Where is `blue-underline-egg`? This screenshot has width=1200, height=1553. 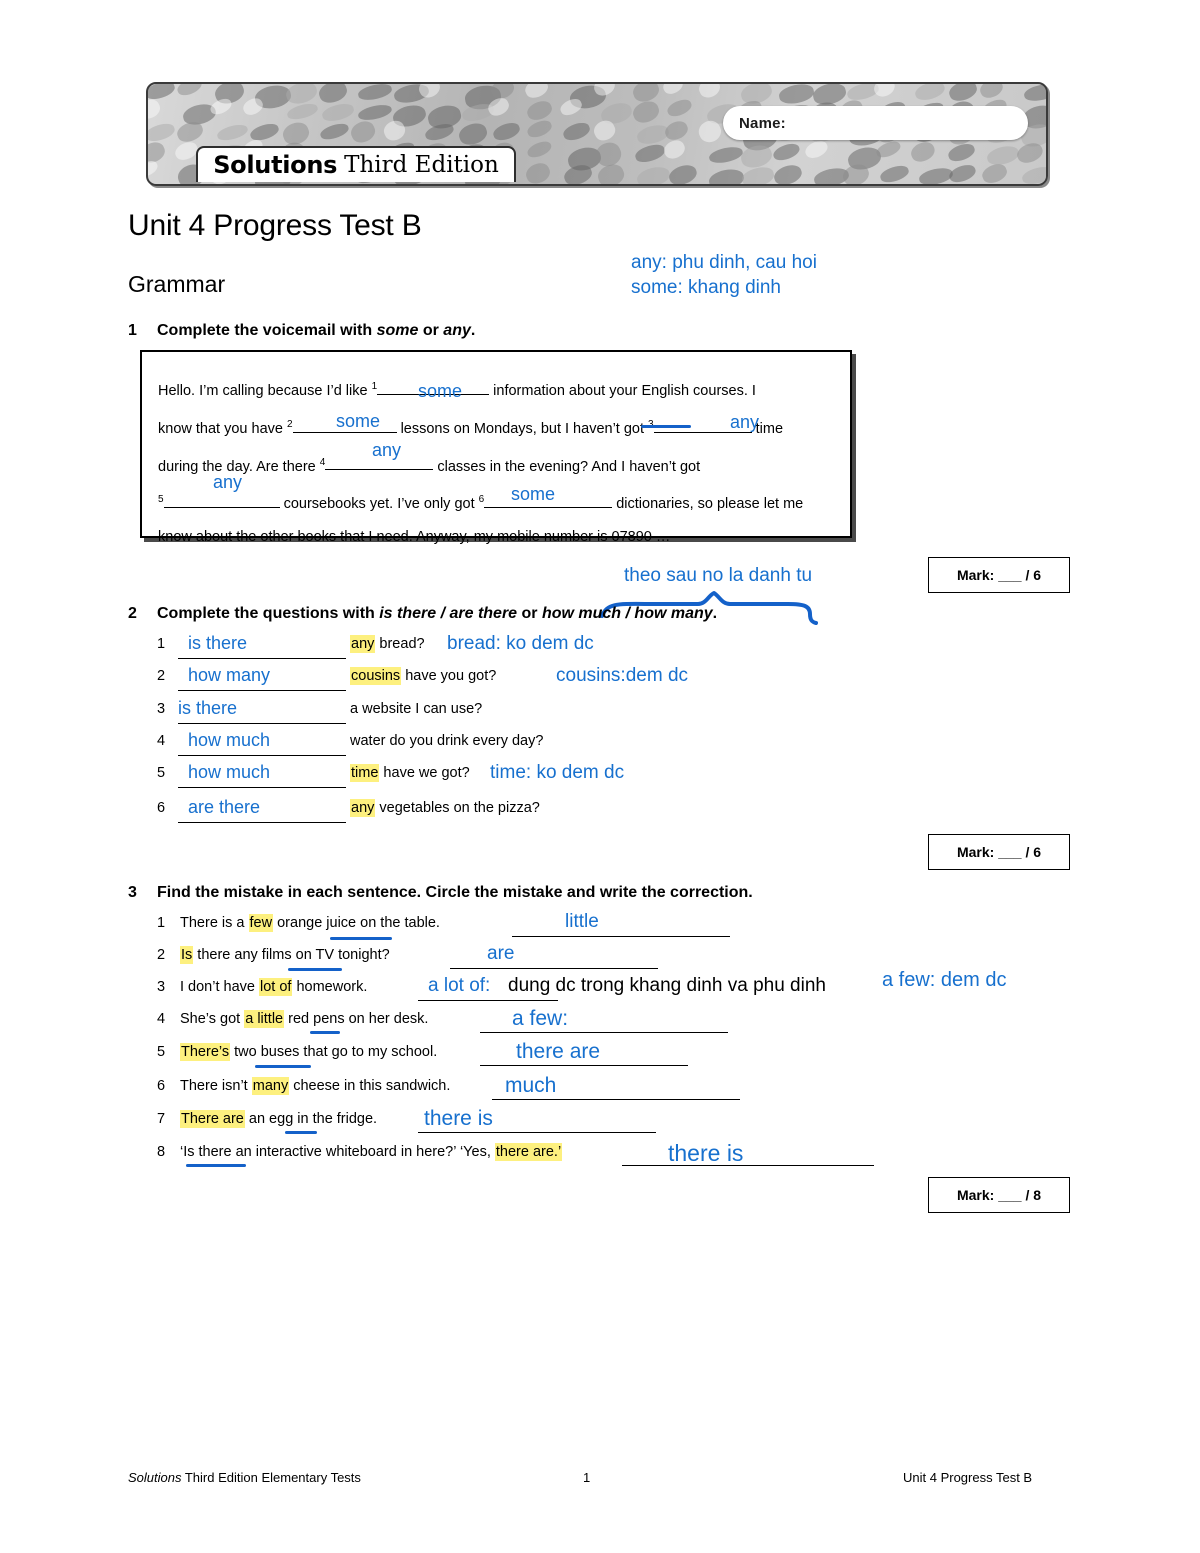
blue-underline-egg is located at coordinates (301, 1132).